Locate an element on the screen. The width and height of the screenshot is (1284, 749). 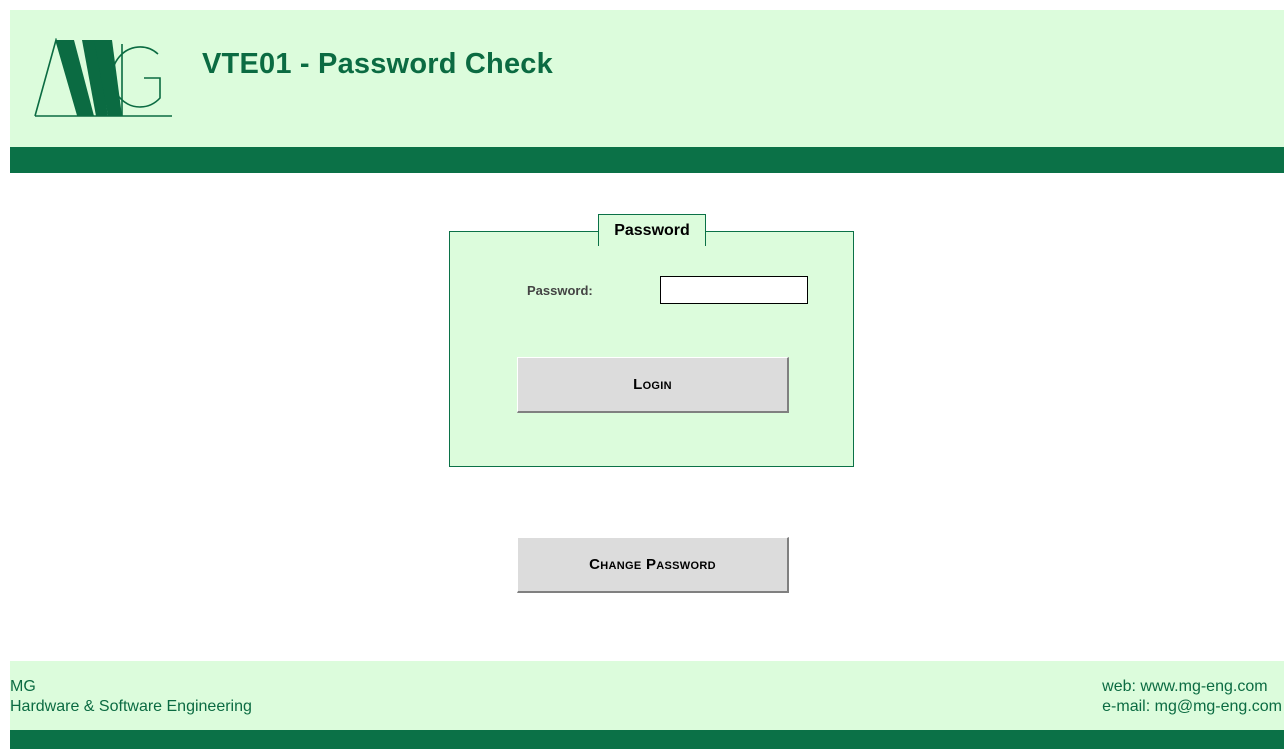
footer-company-tagline: Hardware & Software Engineering is located at coordinates (131, 706).